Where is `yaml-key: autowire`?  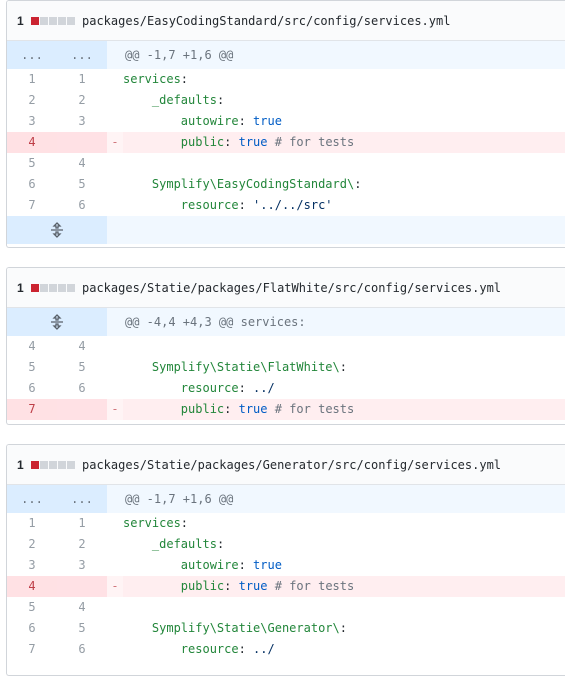
yaml-key: autowire is located at coordinates (209, 565).